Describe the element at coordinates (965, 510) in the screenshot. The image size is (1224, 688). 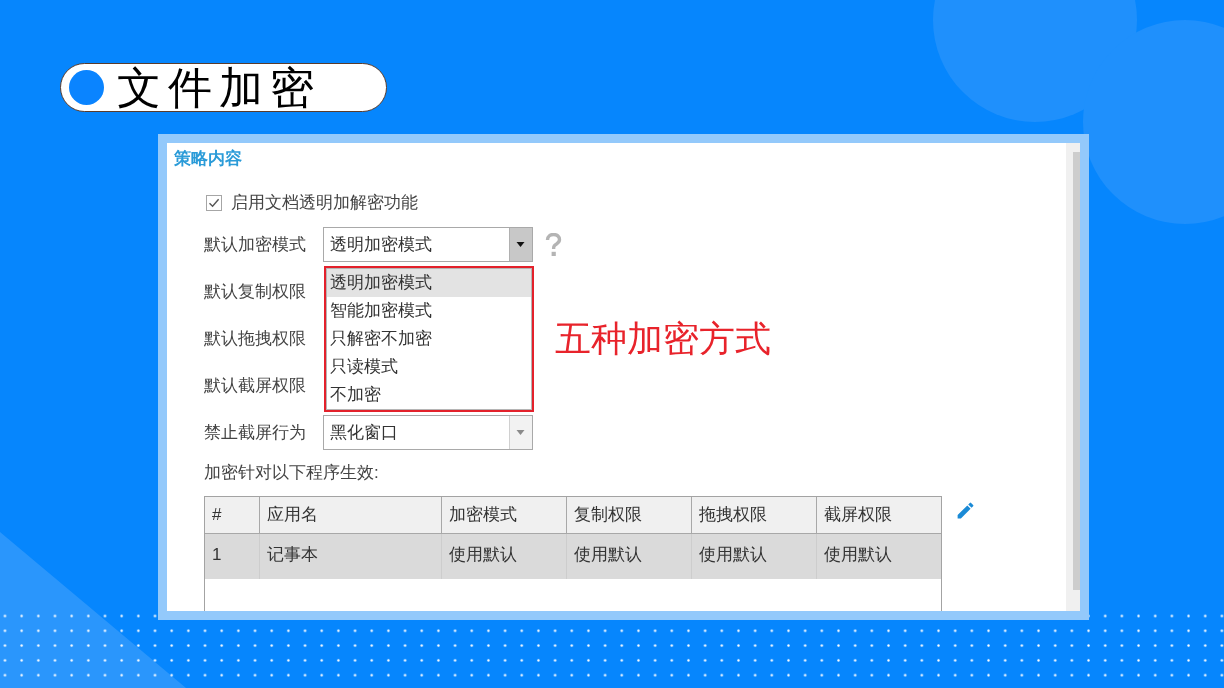
I see `pencil-icon` at that location.